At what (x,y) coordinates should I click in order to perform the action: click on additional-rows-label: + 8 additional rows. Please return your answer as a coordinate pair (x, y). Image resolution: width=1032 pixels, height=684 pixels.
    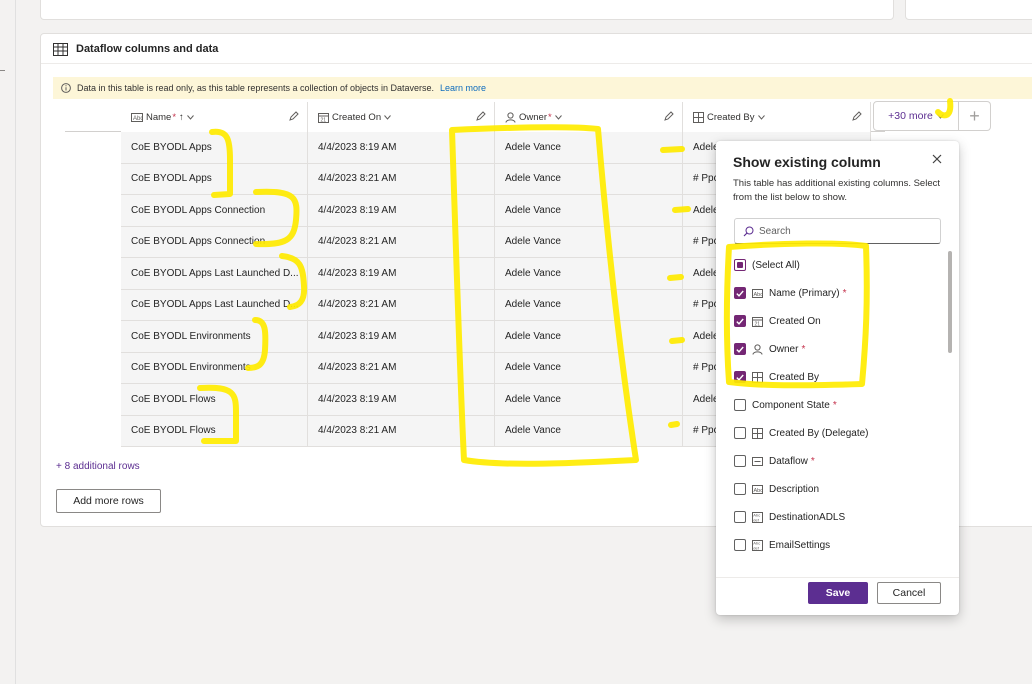
    Looking at the image, I should click on (98, 466).